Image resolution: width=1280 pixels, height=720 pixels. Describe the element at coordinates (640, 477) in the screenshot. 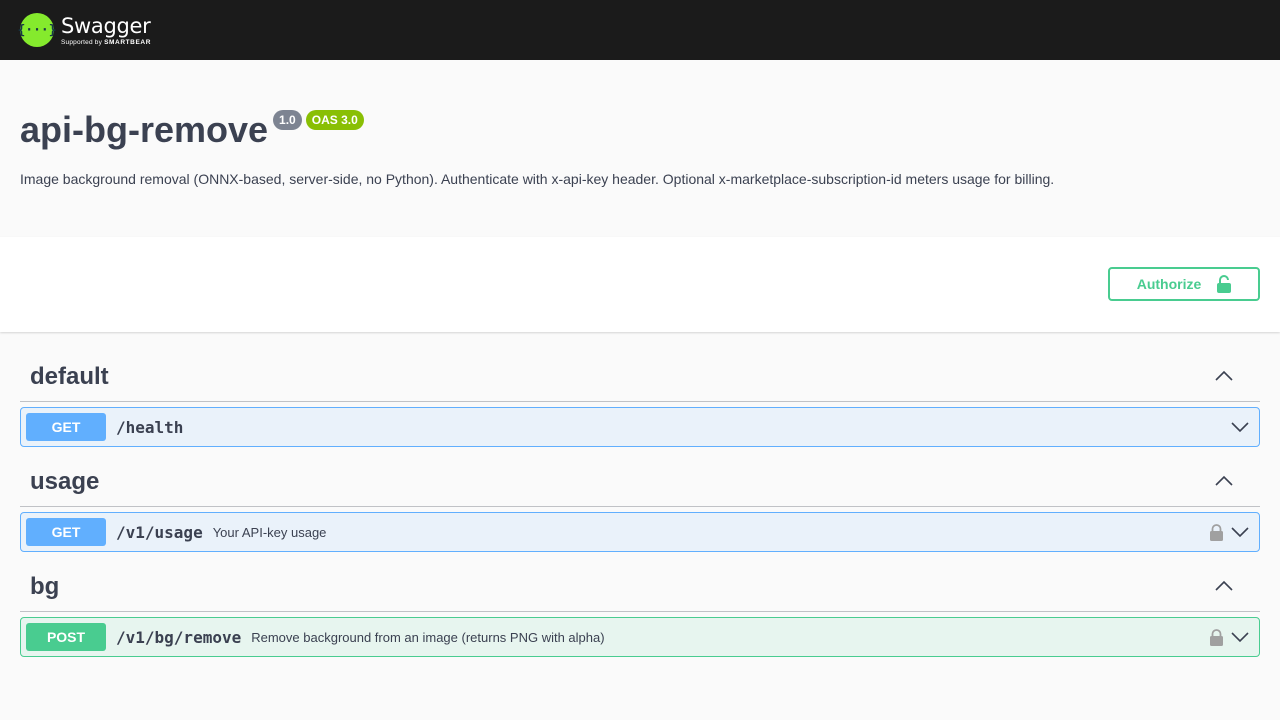

I see `tag-header: usage` at that location.